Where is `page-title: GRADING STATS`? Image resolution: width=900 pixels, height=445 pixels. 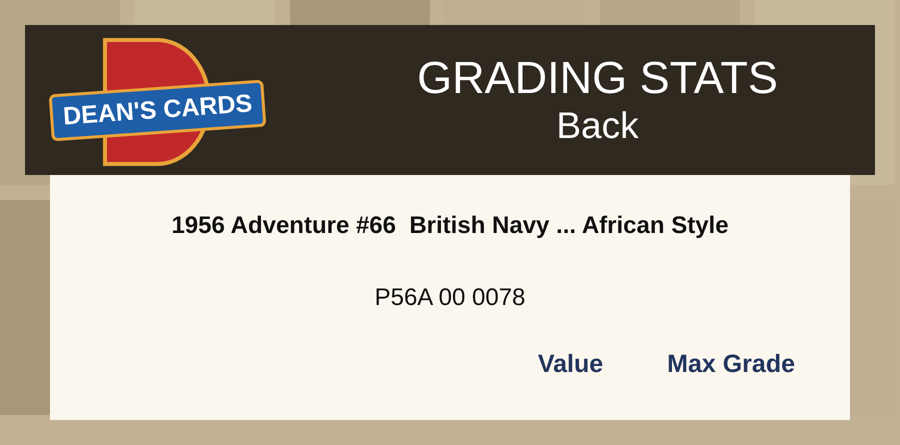
page-title: GRADING STATS is located at coordinates (597, 78).